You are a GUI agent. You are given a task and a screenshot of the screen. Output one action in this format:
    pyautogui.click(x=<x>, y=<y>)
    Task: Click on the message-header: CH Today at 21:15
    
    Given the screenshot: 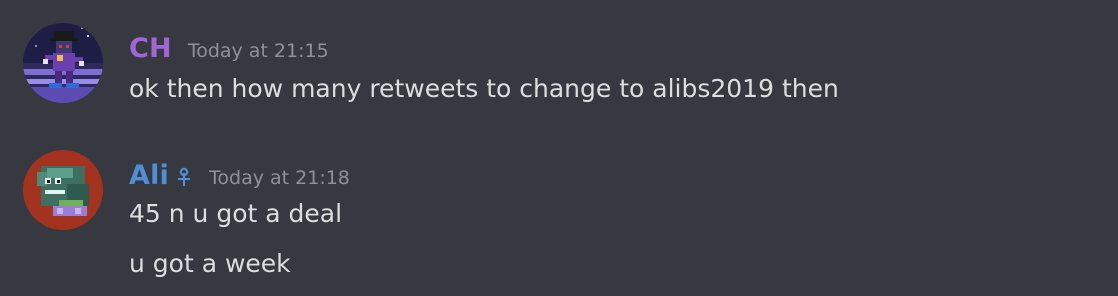 What is the action you would take?
    pyautogui.click(x=229, y=48)
    